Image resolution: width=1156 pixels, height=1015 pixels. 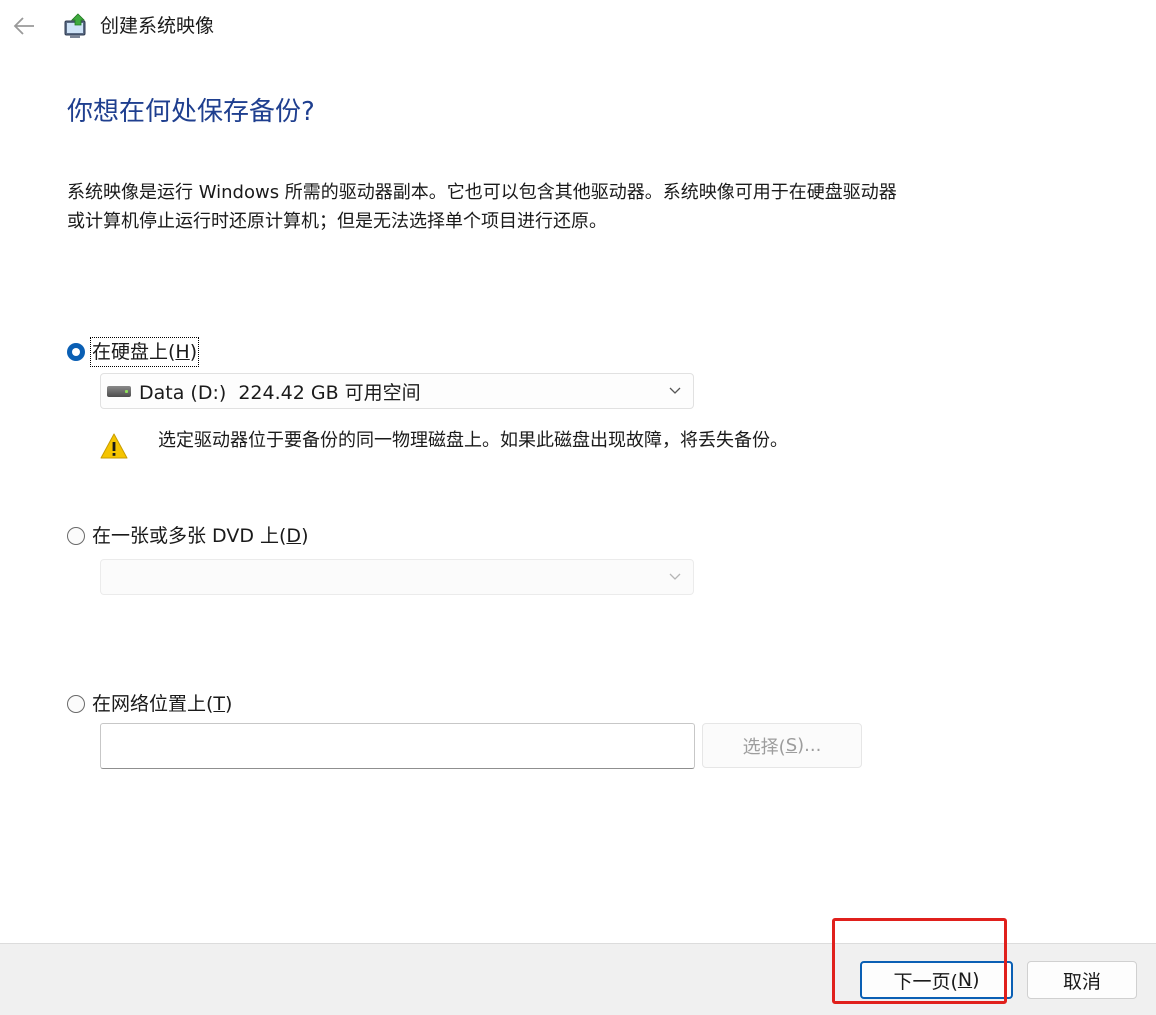 I want to click on same-disk-warning: 选定驱动器位于要备份的同一物理磁盘上。如果此磁盘出现故障，将丢失备份。, so click(x=473, y=440).